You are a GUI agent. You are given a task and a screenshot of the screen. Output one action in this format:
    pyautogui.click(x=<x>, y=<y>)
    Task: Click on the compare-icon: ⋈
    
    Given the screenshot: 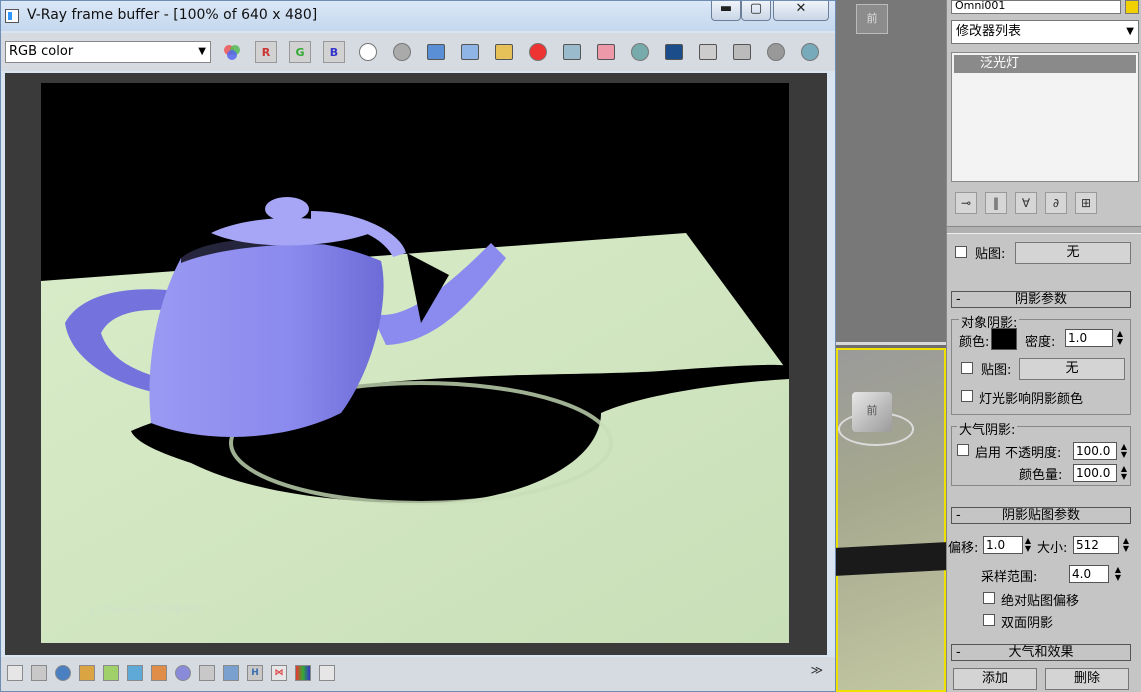 What is the action you would take?
    pyautogui.click(x=279, y=673)
    